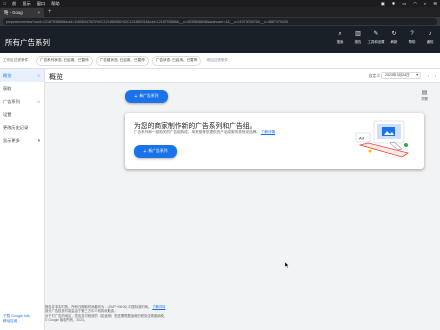 The width and height of the screenshot is (440, 330). Describe the element at coordinates (16, 60) in the screenshot. I see `filter-label: 工作区过滤条件` at that location.